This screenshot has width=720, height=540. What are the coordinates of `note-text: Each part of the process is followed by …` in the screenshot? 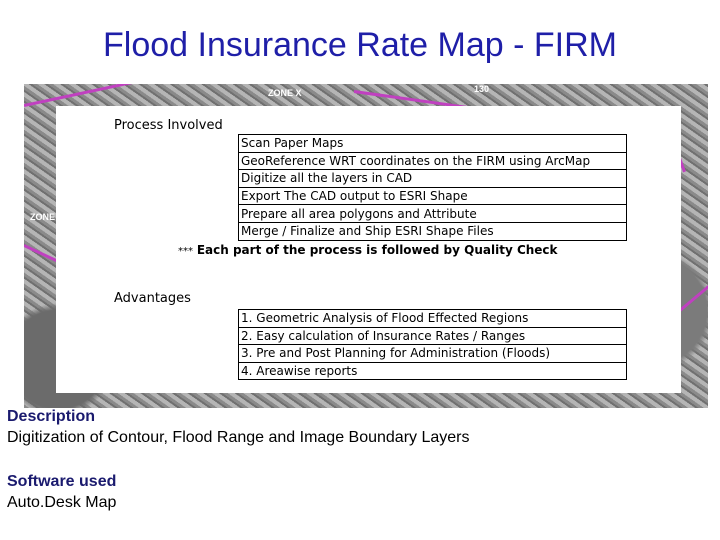 It's located at (377, 250).